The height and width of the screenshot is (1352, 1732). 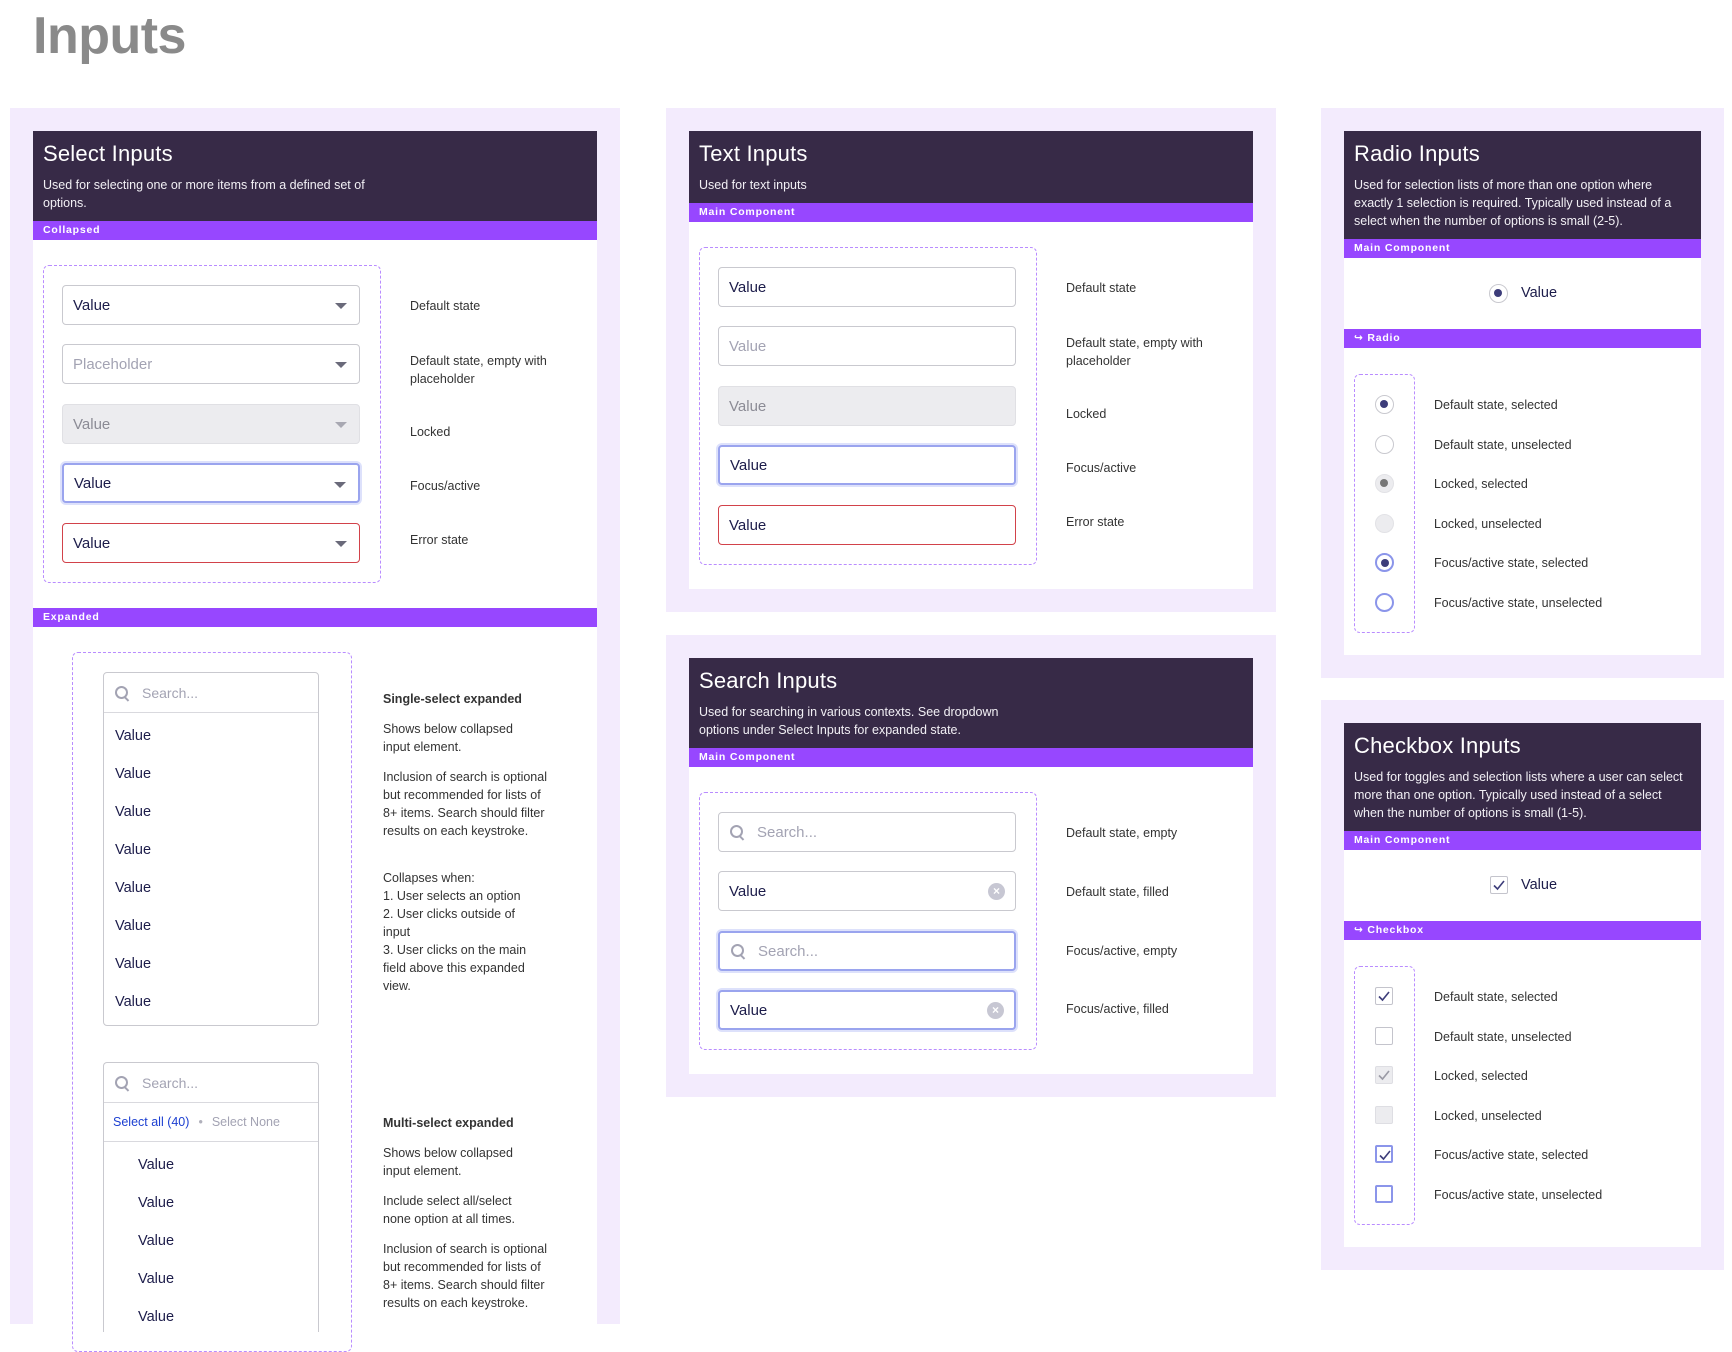 I want to click on state-label: Locked, selected, so click(x=1481, y=1076).